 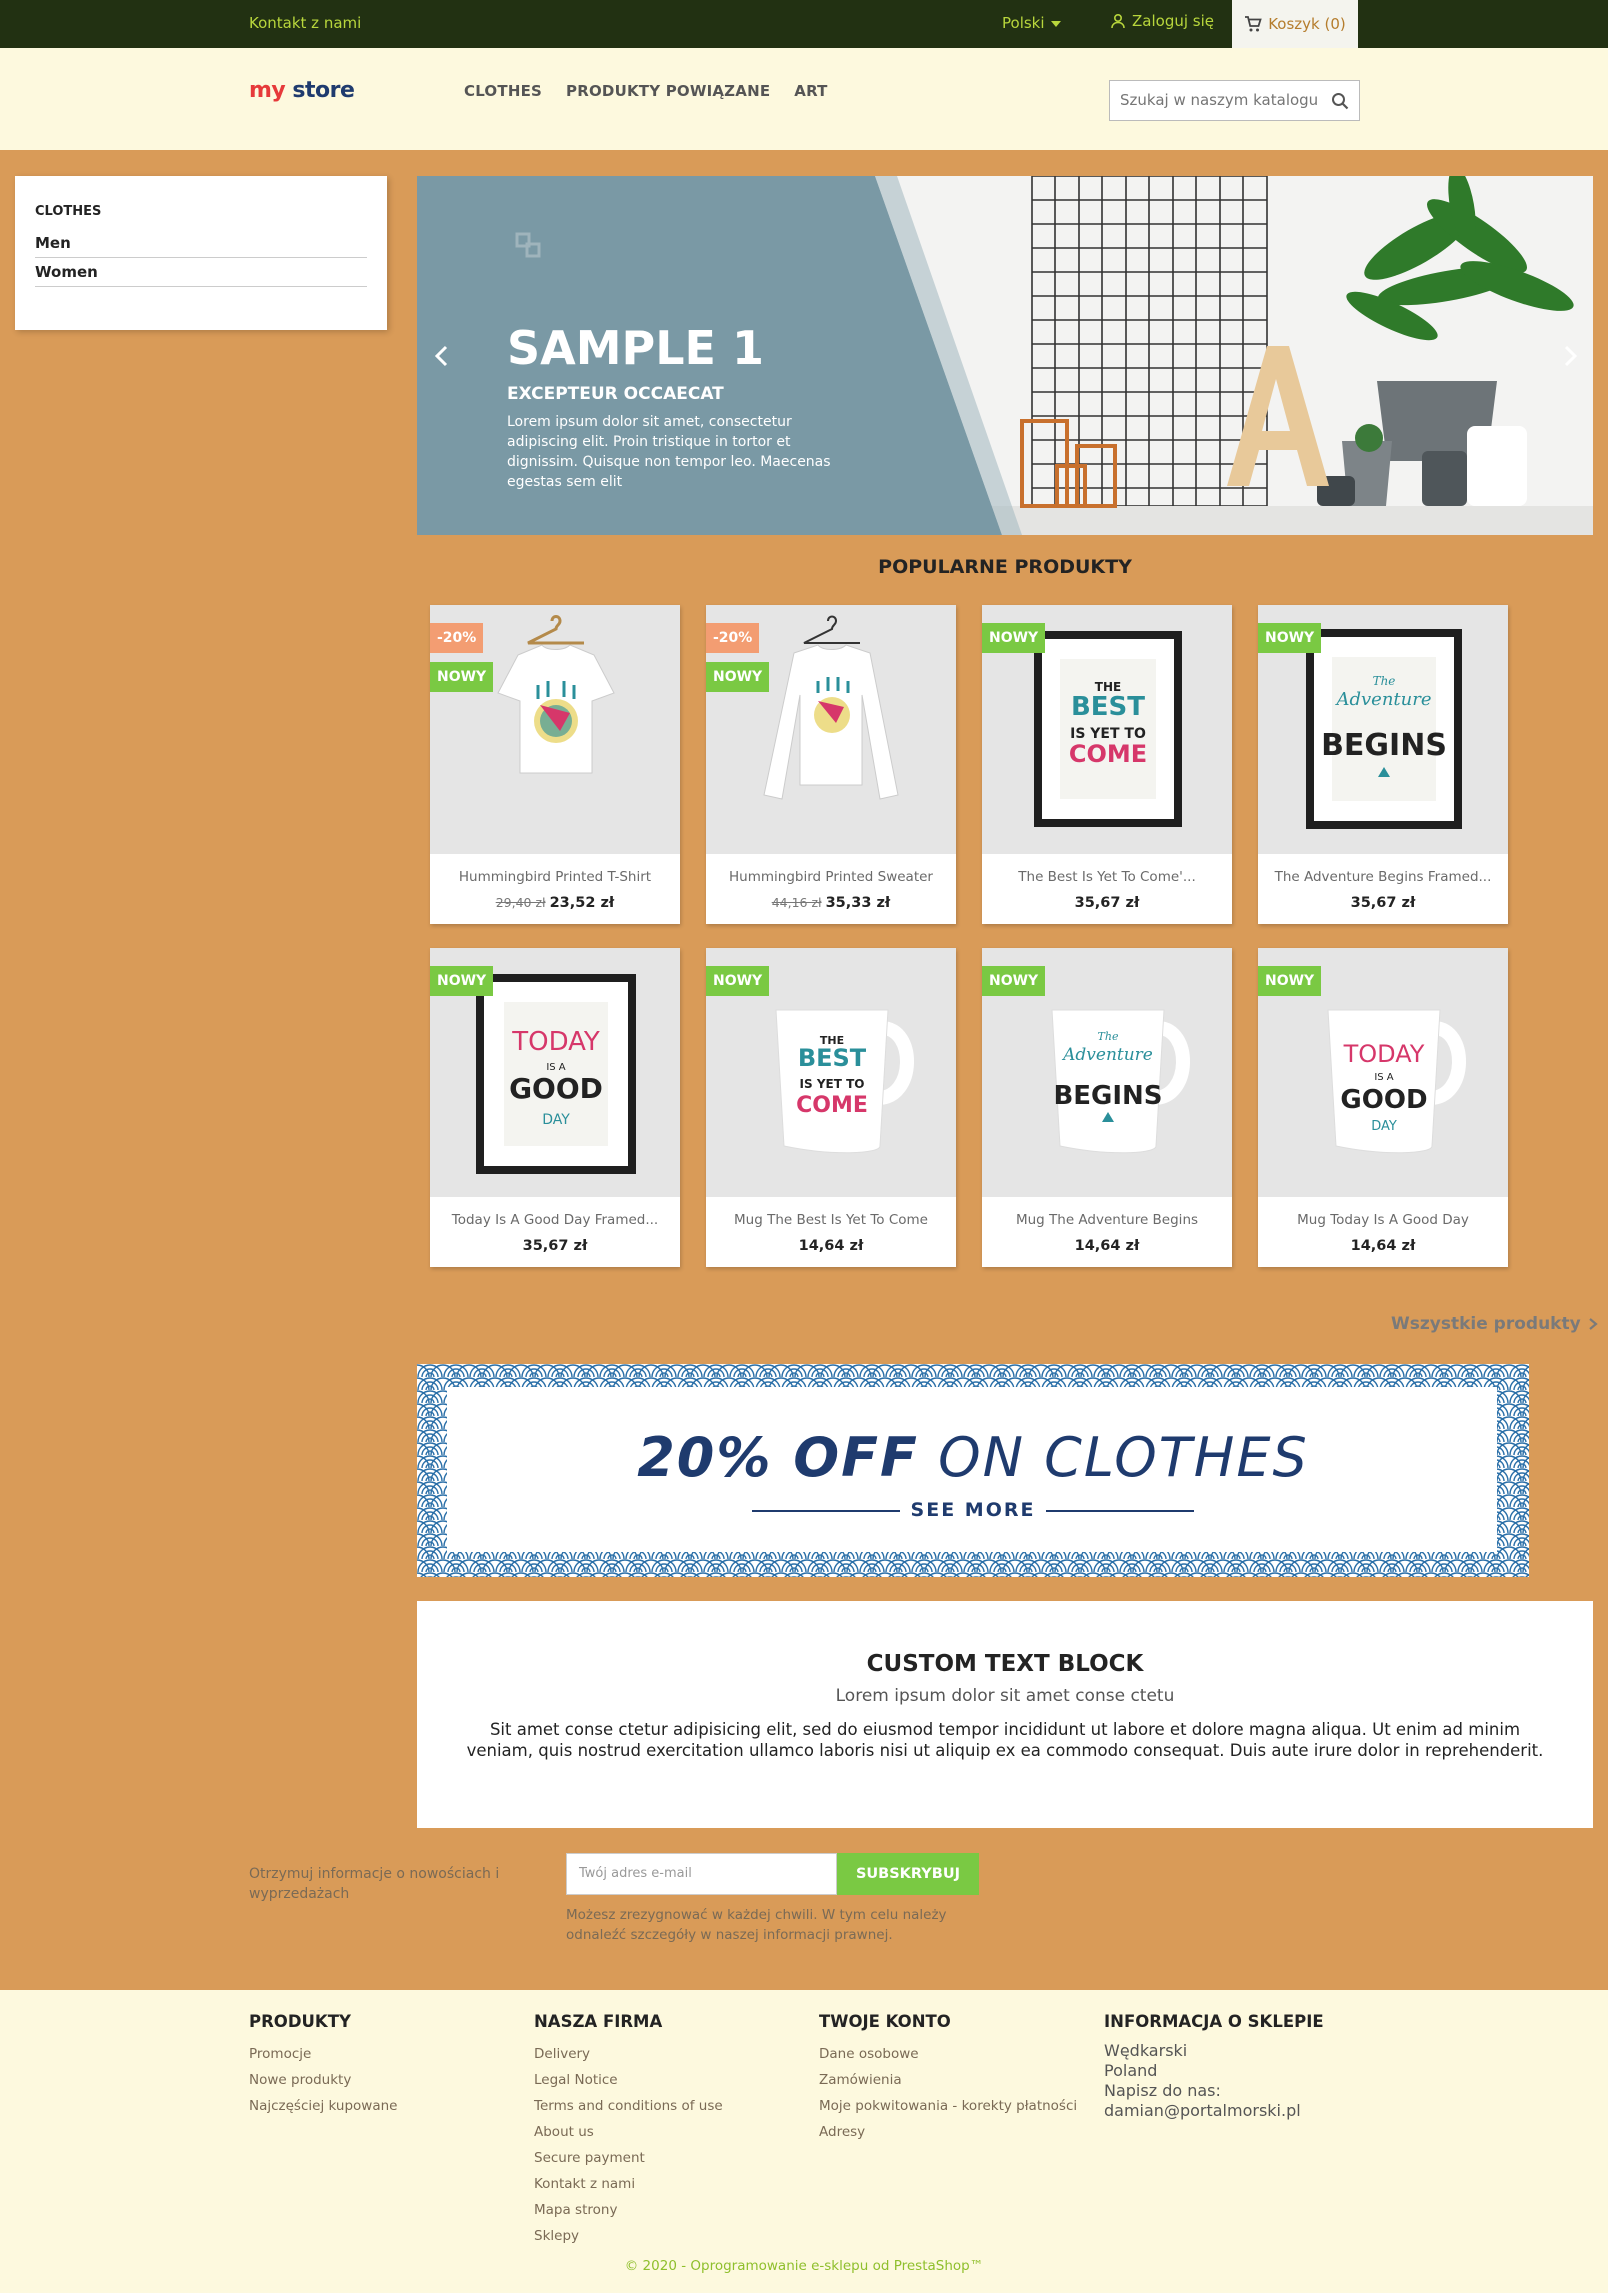 What do you see at coordinates (201, 243) in the screenshot?
I see `sidebar-item-men: Men` at bounding box center [201, 243].